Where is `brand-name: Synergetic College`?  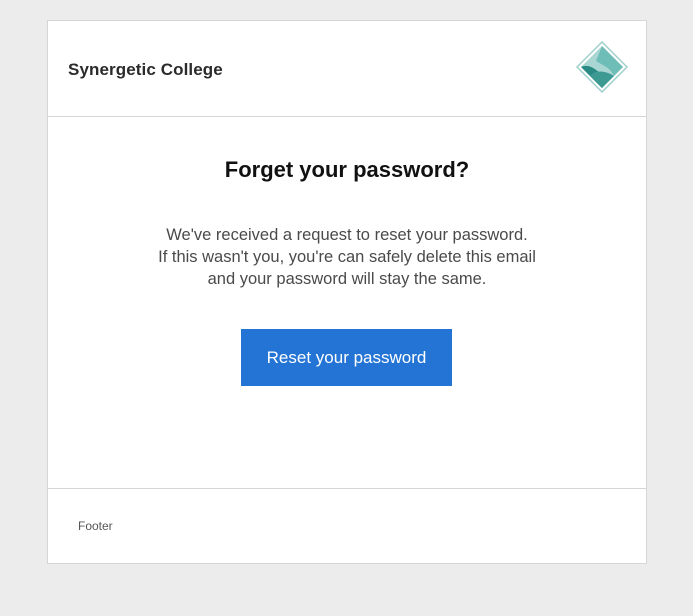
brand-name: Synergetic College is located at coordinates (145, 69).